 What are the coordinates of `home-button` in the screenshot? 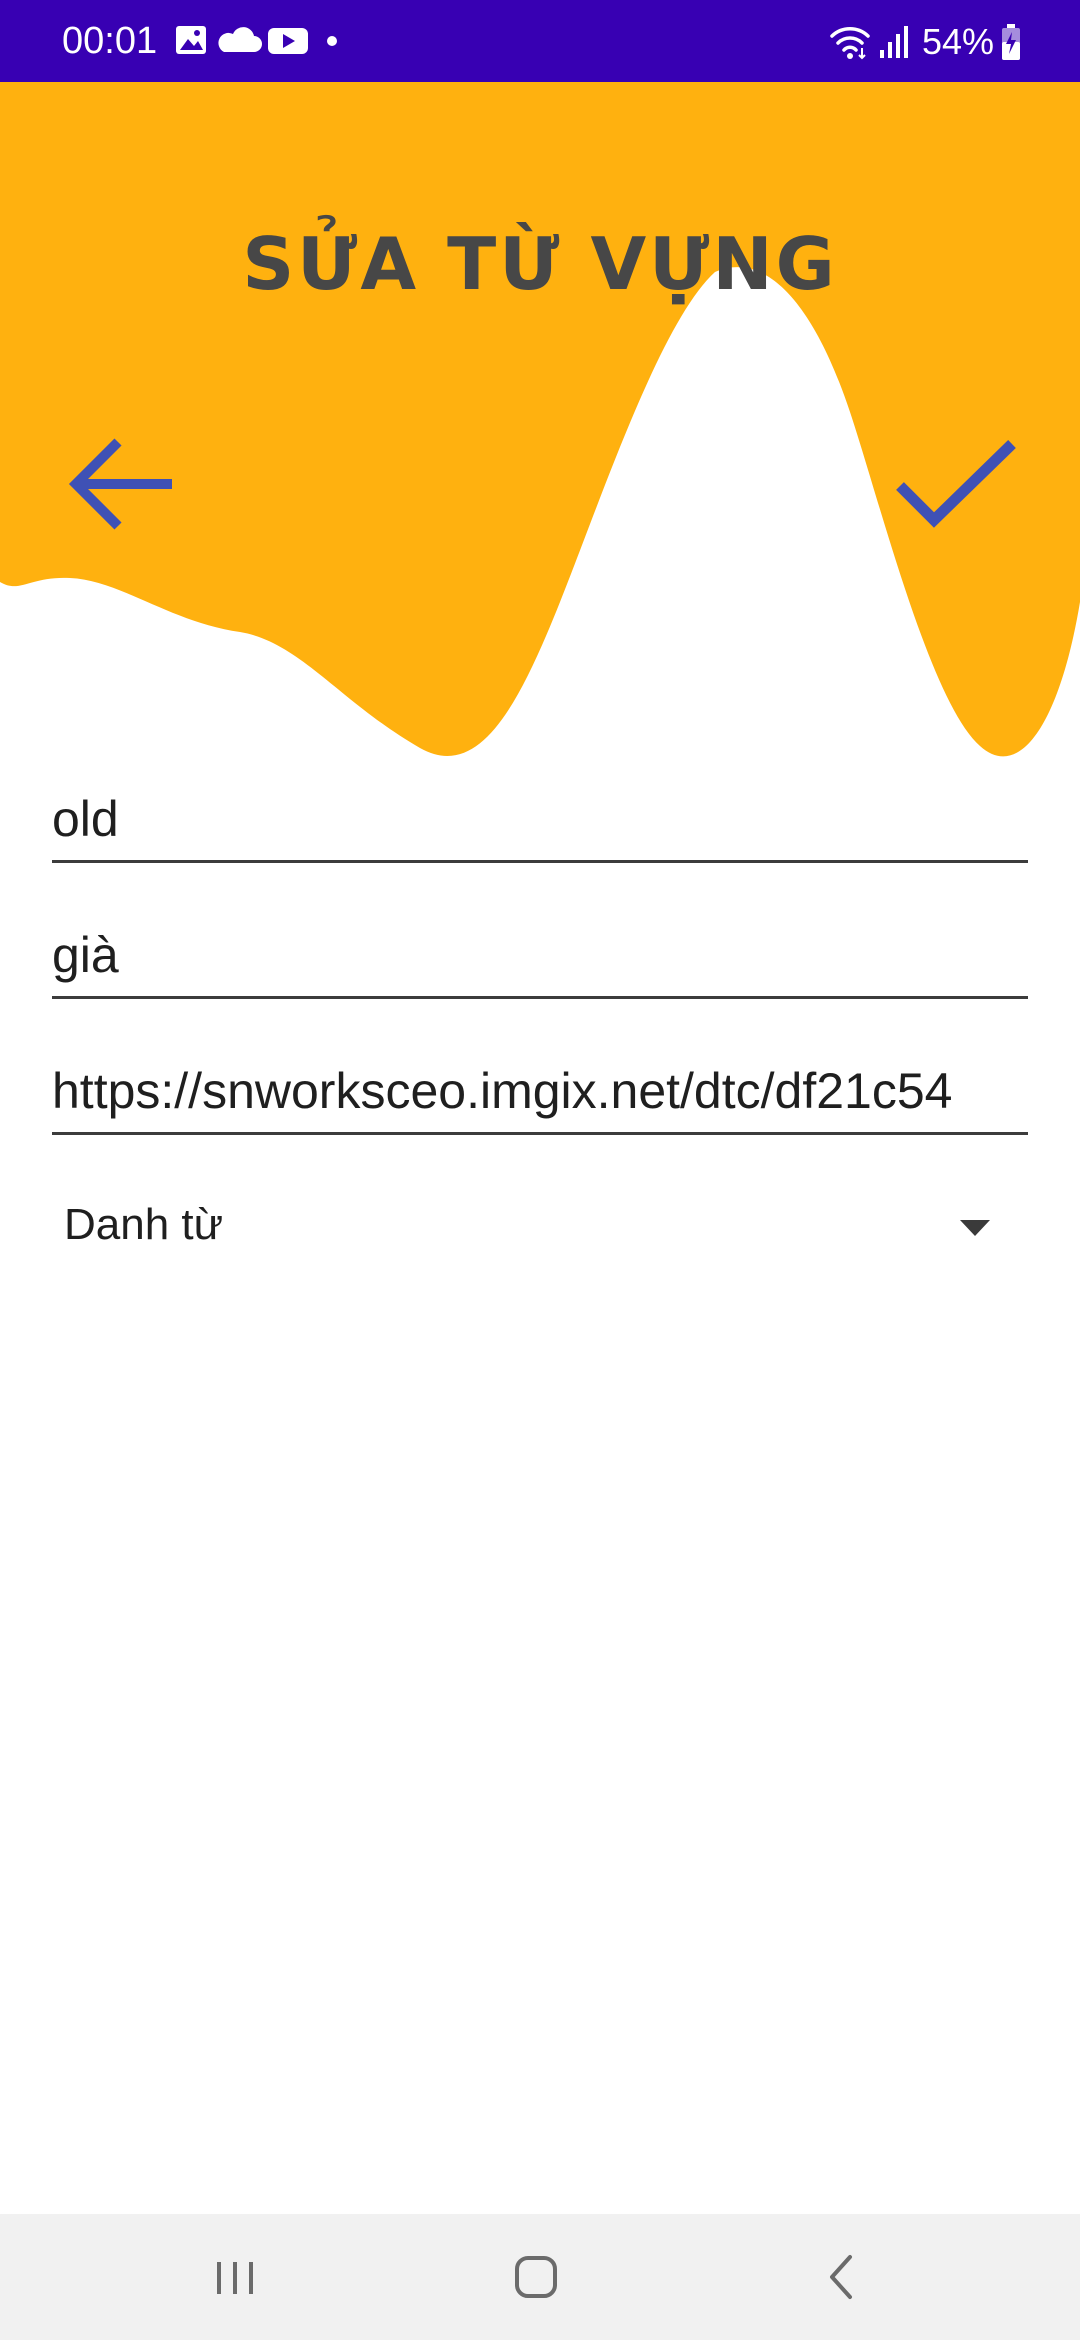 It's located at (536, 2277).